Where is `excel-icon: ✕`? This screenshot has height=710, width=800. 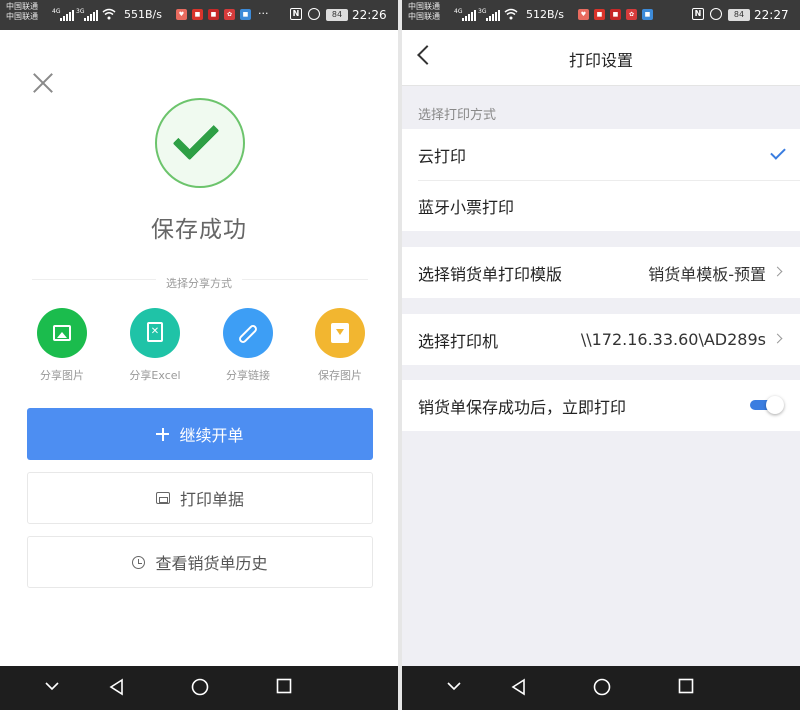
excel-icon: ✕ is located at coordinates (155, 333).